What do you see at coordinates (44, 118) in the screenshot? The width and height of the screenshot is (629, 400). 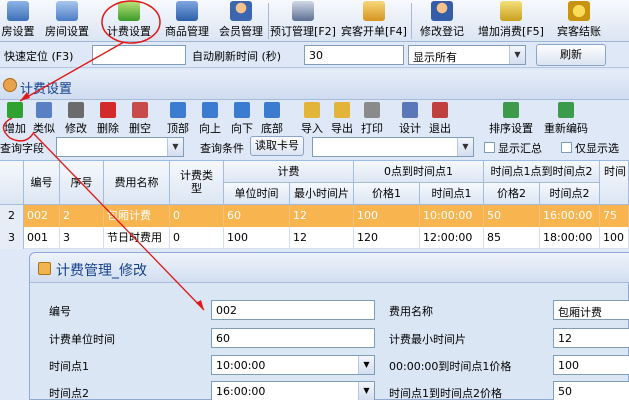 I see `similar-button: 类似` at bounding box center [44, 118].